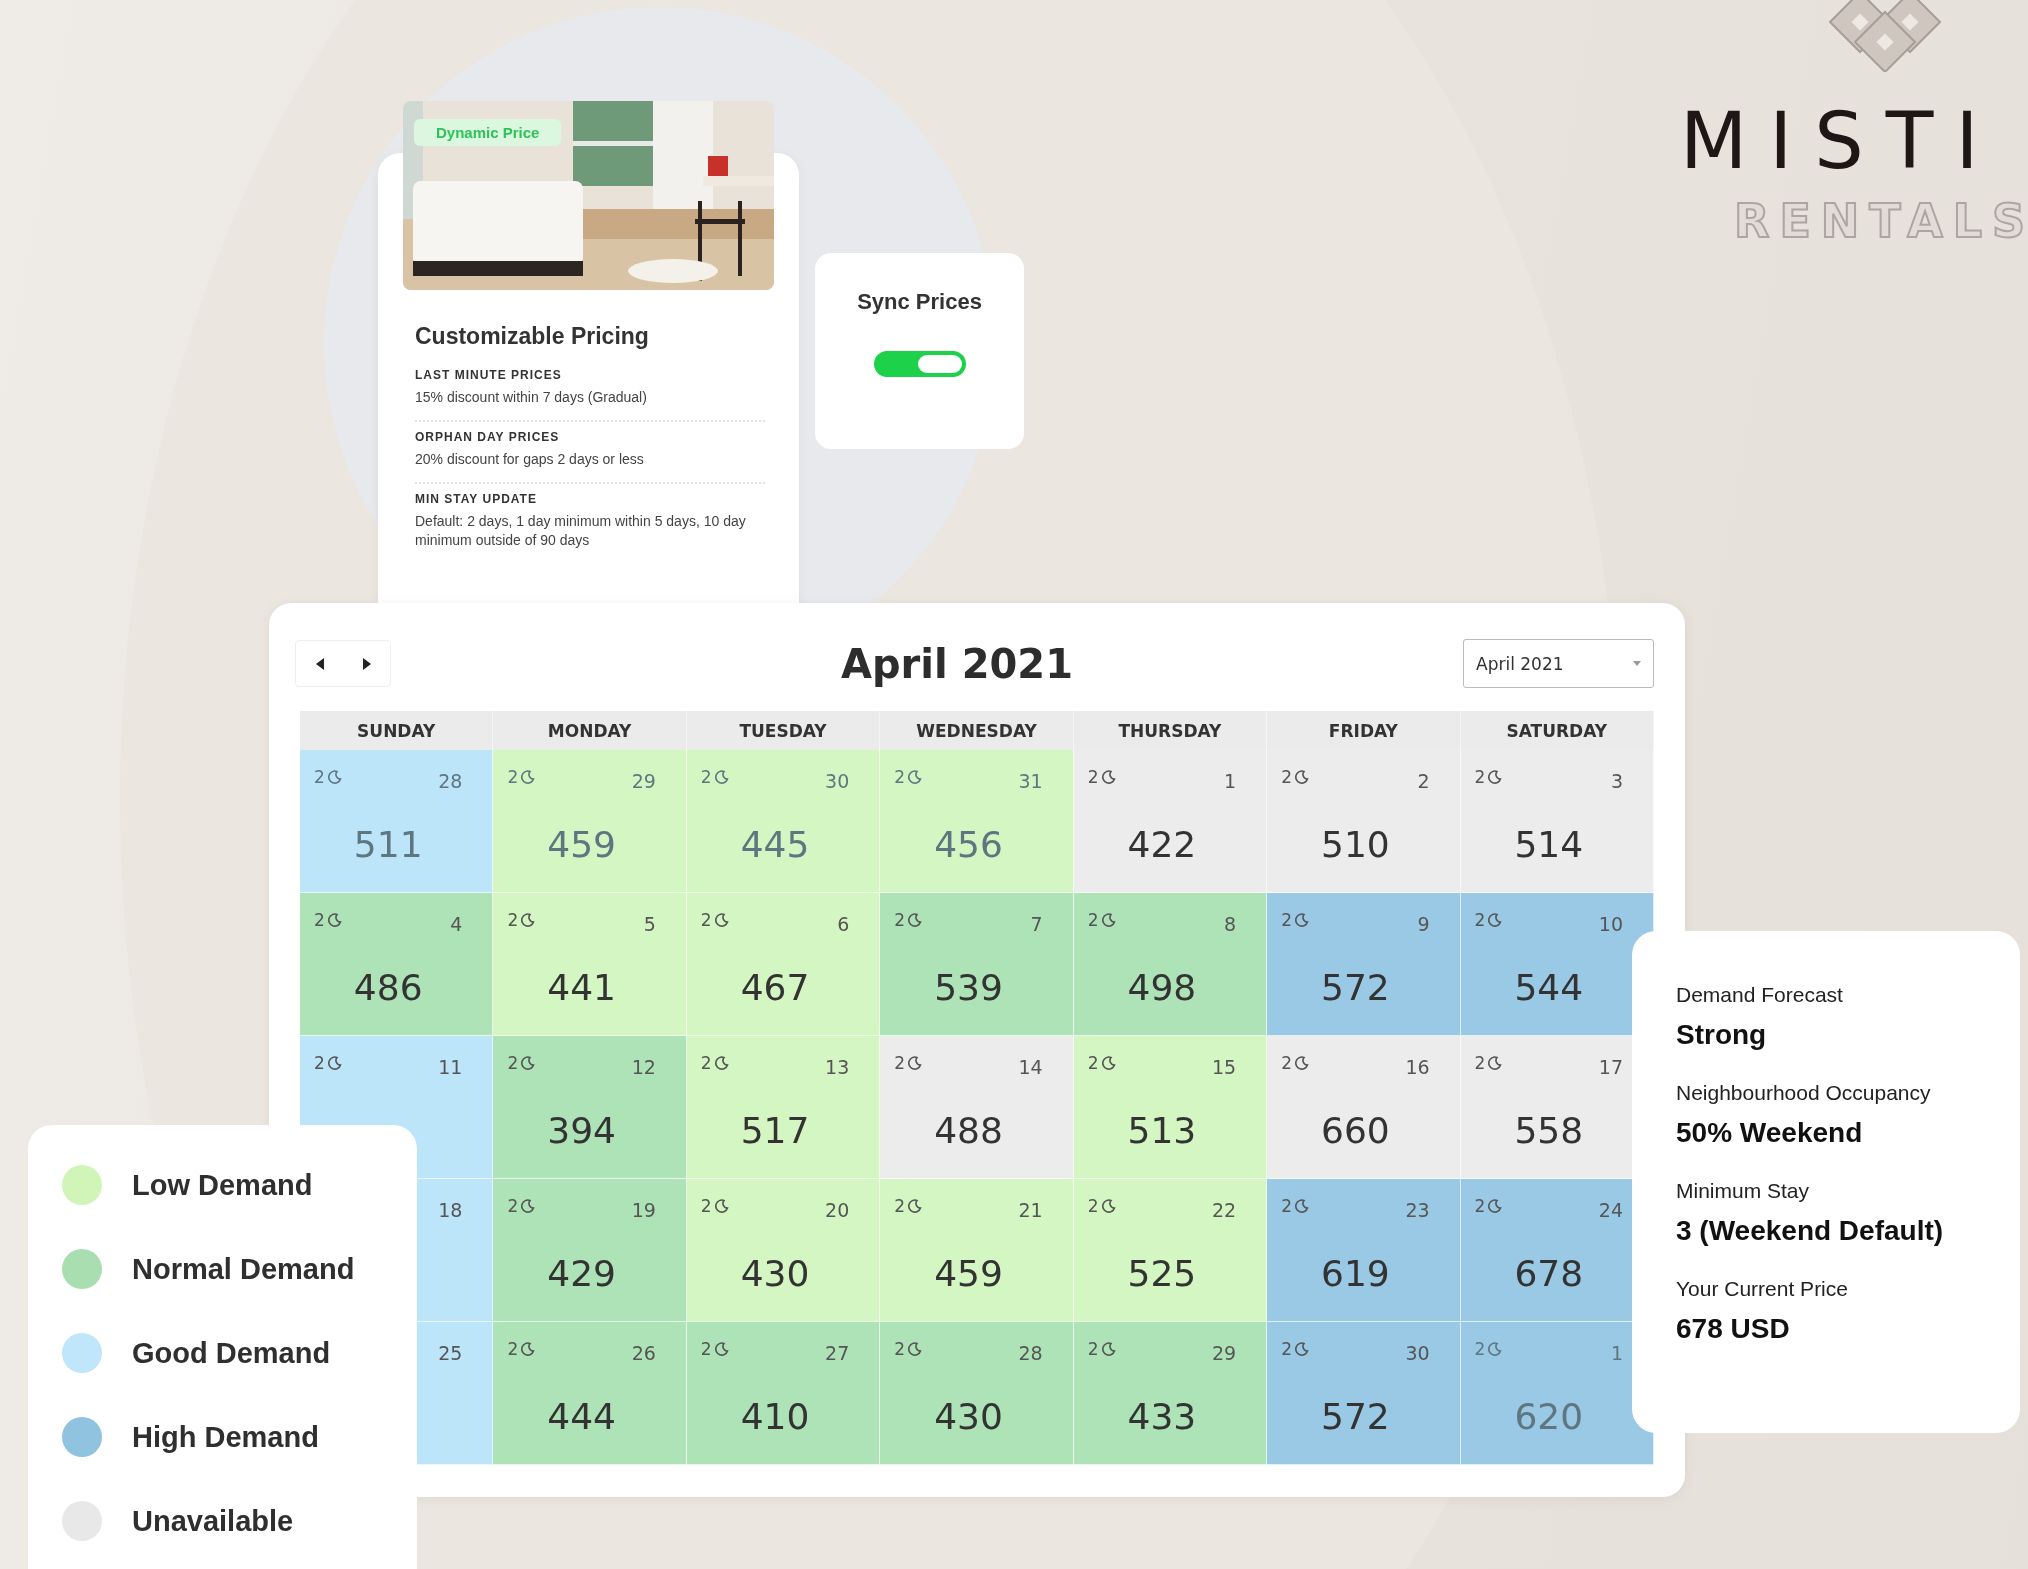 This screenshot has width=2028, height=1569. Describe the element at coordinates (968, 987) in the screenshot. I see `price: 539` at that location.